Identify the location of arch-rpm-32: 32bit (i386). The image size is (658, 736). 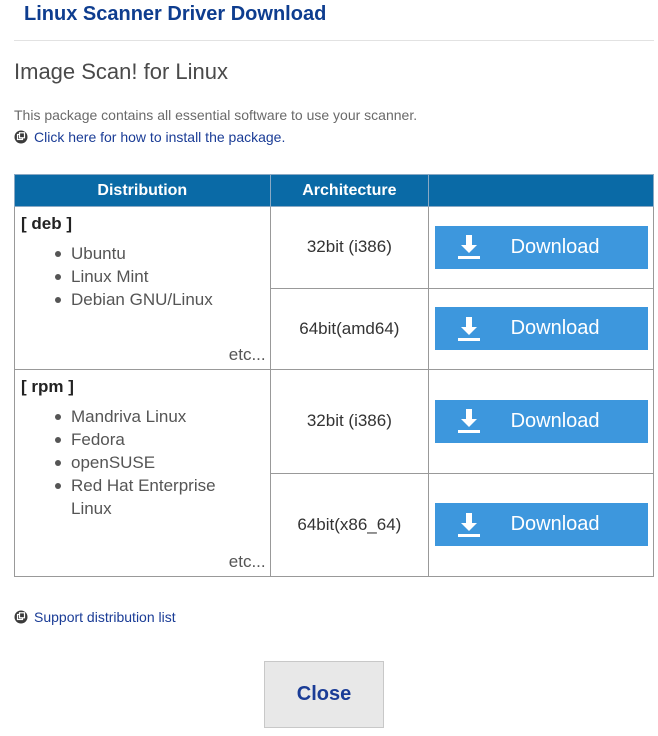
(349, 421).